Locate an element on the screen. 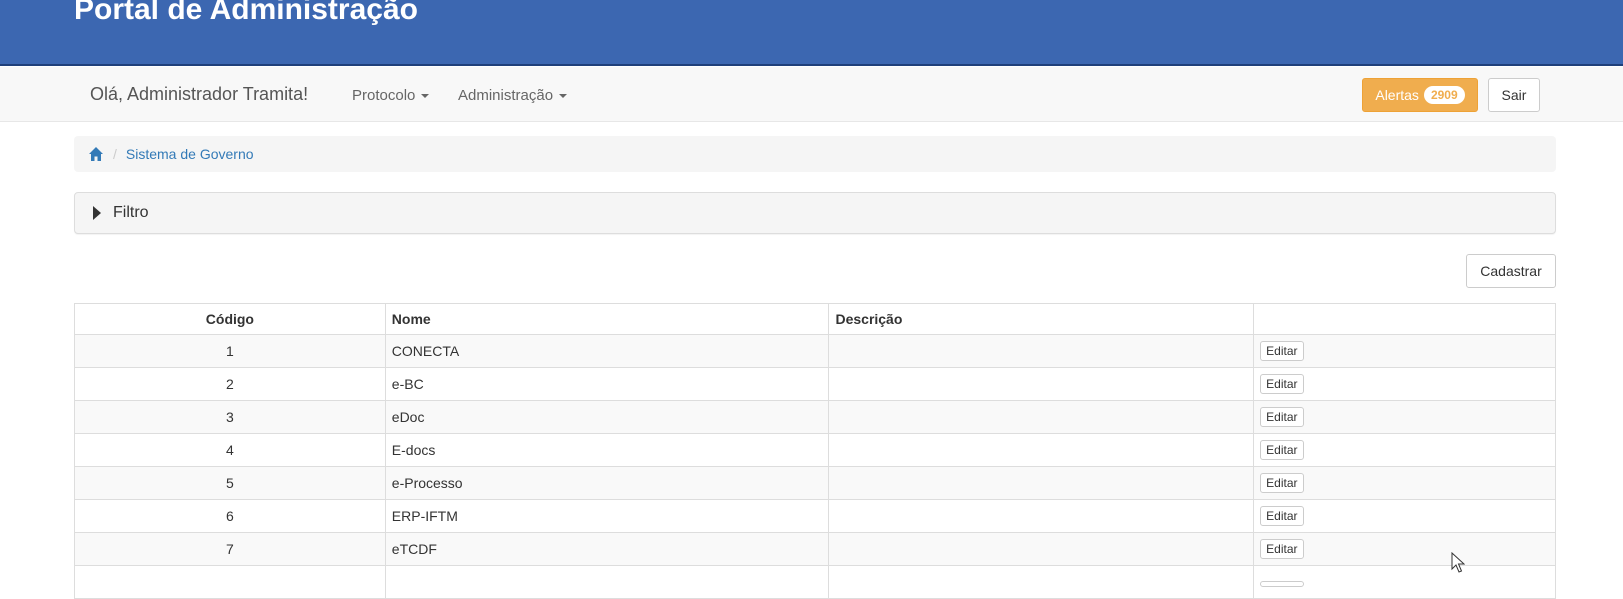 Image resolution: width=1623 pixels, height=599 pixels. column-header-nome: Nome is located at coordinates (607, 319).